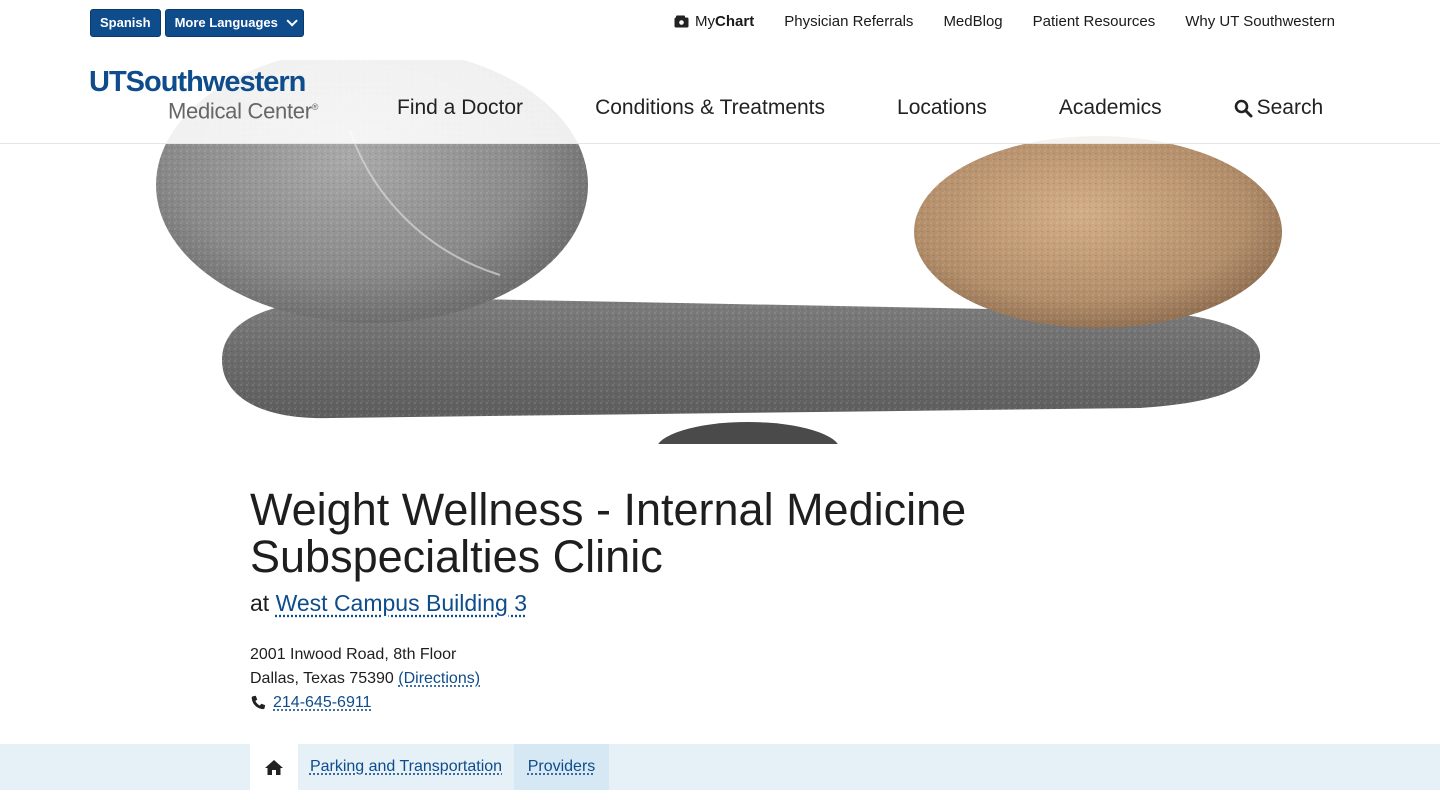 The width and height of the screenshot is (1440, 810). What do you see at coordinates (1290, 107) in the screenshot?
I see `search-label: Search` at bounding box center [1290, 107].